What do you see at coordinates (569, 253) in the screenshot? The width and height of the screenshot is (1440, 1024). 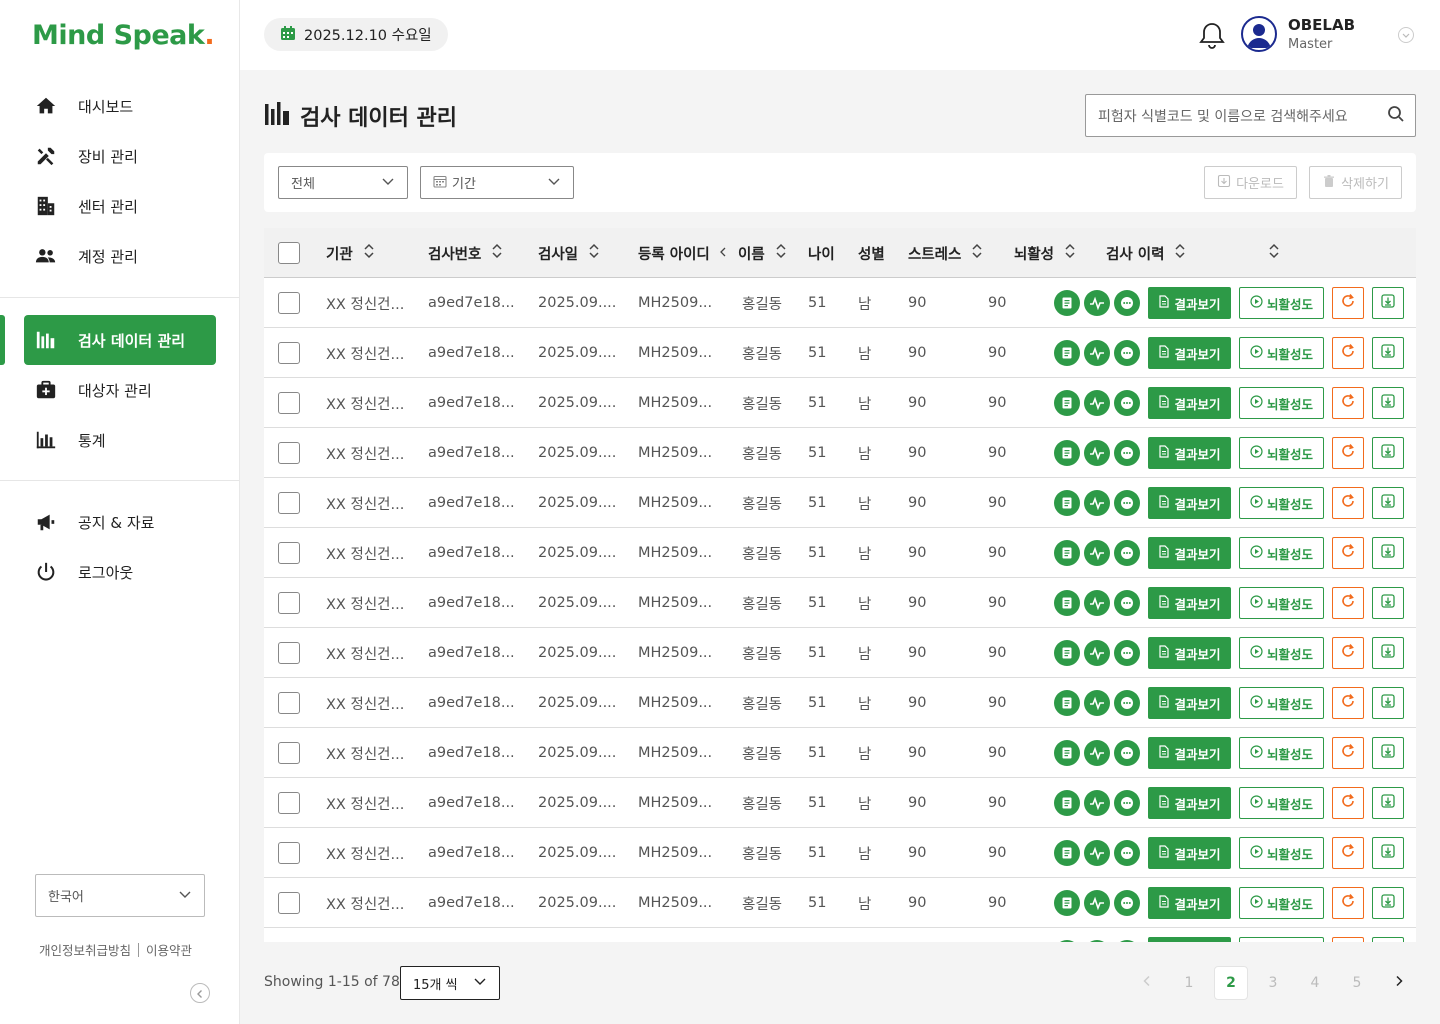 I see `column-header-test-date: 검사일` at bounding box center [569, 253].